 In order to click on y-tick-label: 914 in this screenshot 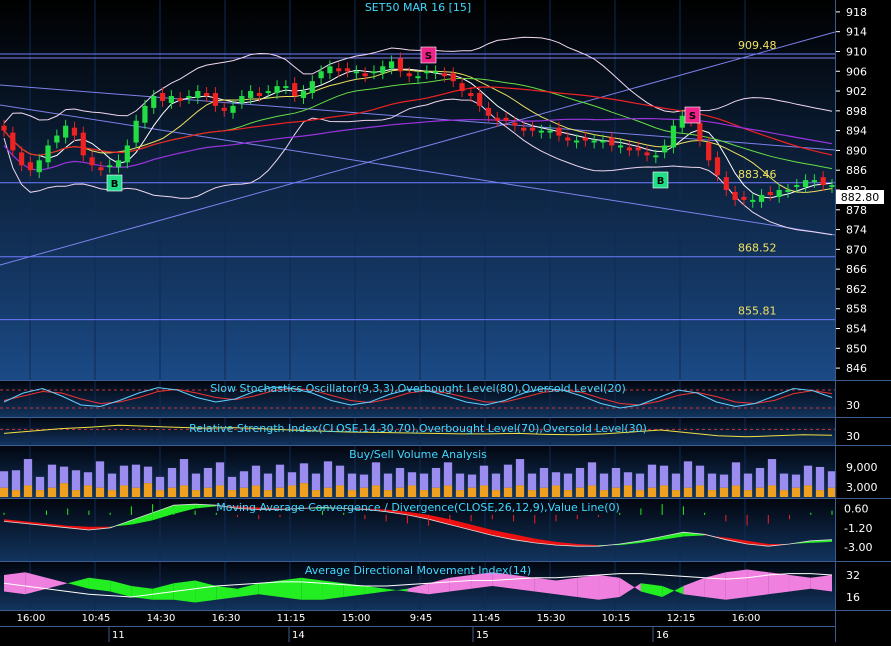, I will do `click(856, 32)`.